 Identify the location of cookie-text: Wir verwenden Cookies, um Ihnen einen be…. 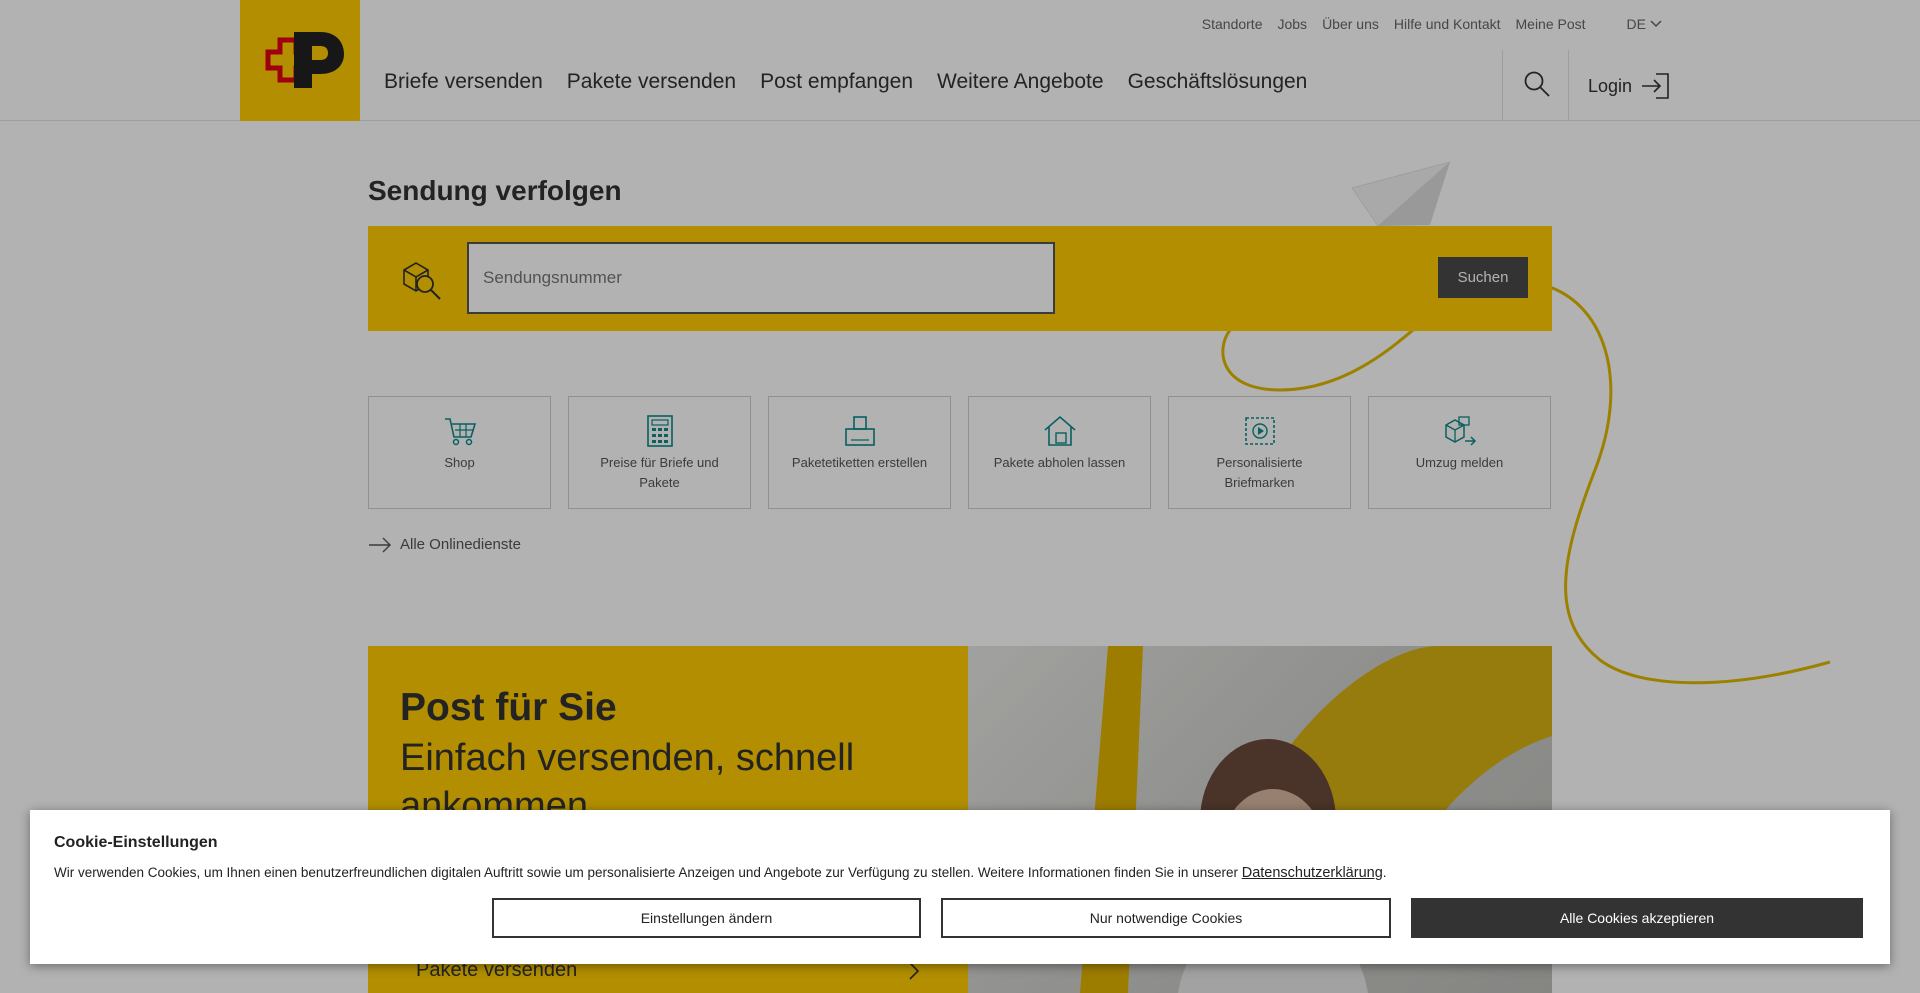
(720, 873).